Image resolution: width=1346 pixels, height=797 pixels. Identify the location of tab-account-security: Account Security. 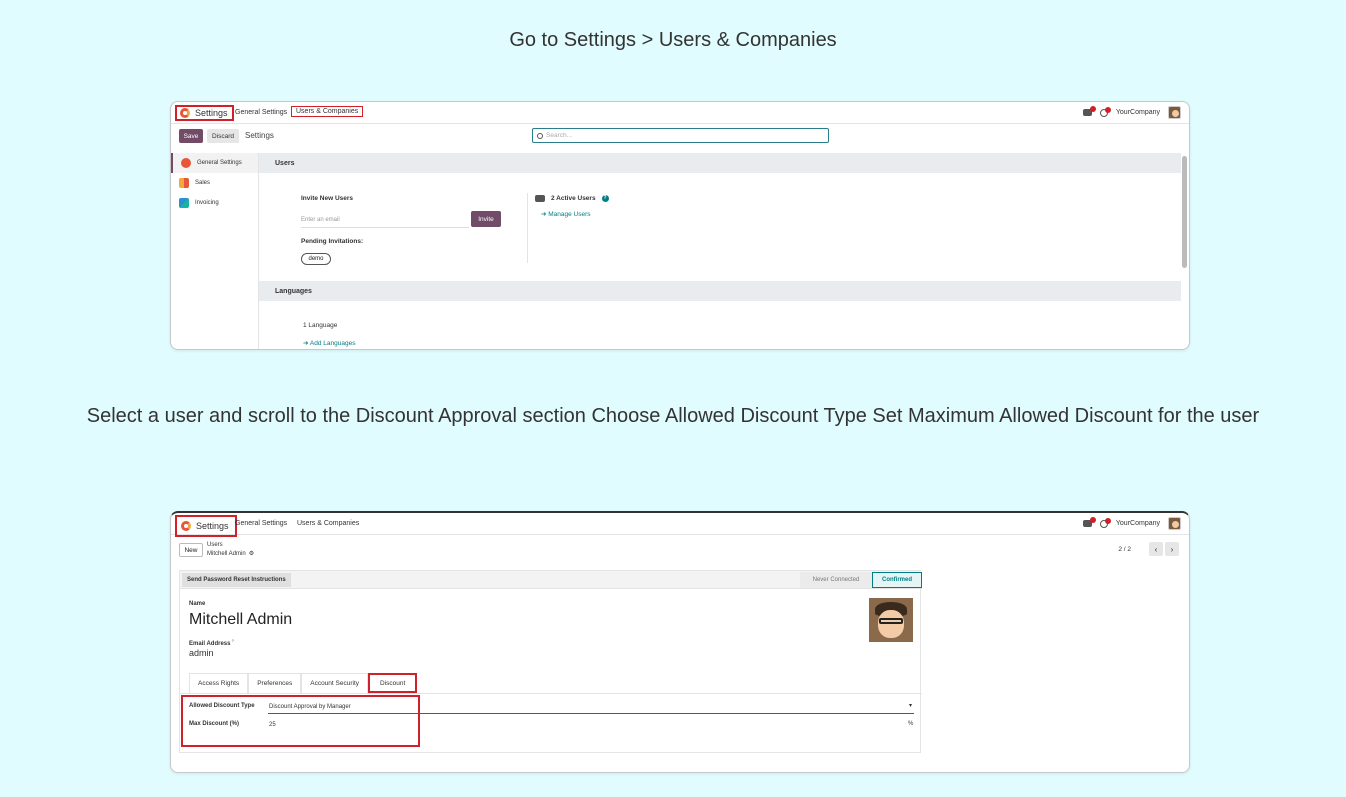
(335, 683).